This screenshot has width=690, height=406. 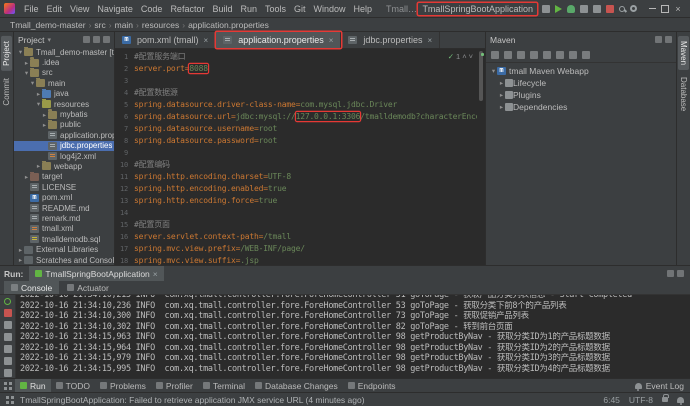 What do you see at coordinates (32, 287) in the screenshot?
I see `run-tab-console: Console` at bounding box center [32, 287].